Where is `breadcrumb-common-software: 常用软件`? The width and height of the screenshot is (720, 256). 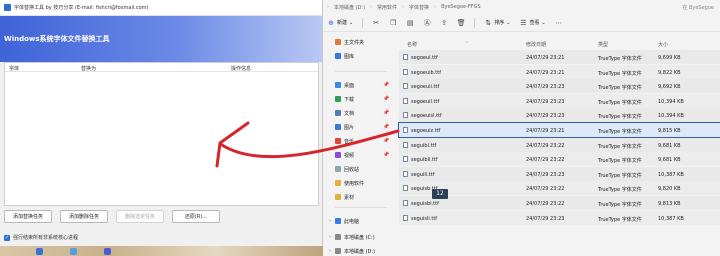 breadcrumb-common-software: 常用软件 is located at coordinates (387, 7).